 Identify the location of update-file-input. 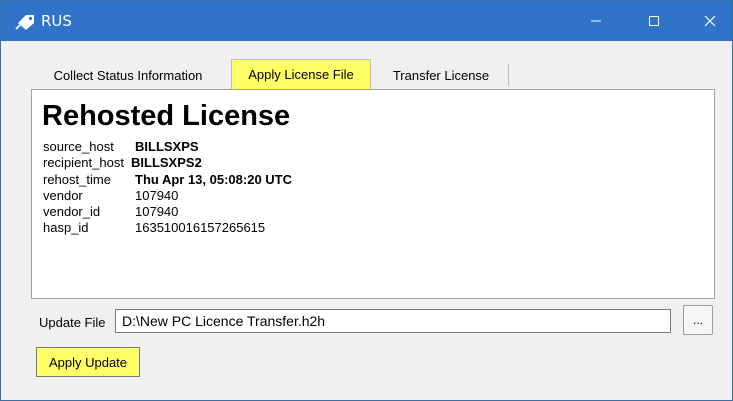
(393, 321).